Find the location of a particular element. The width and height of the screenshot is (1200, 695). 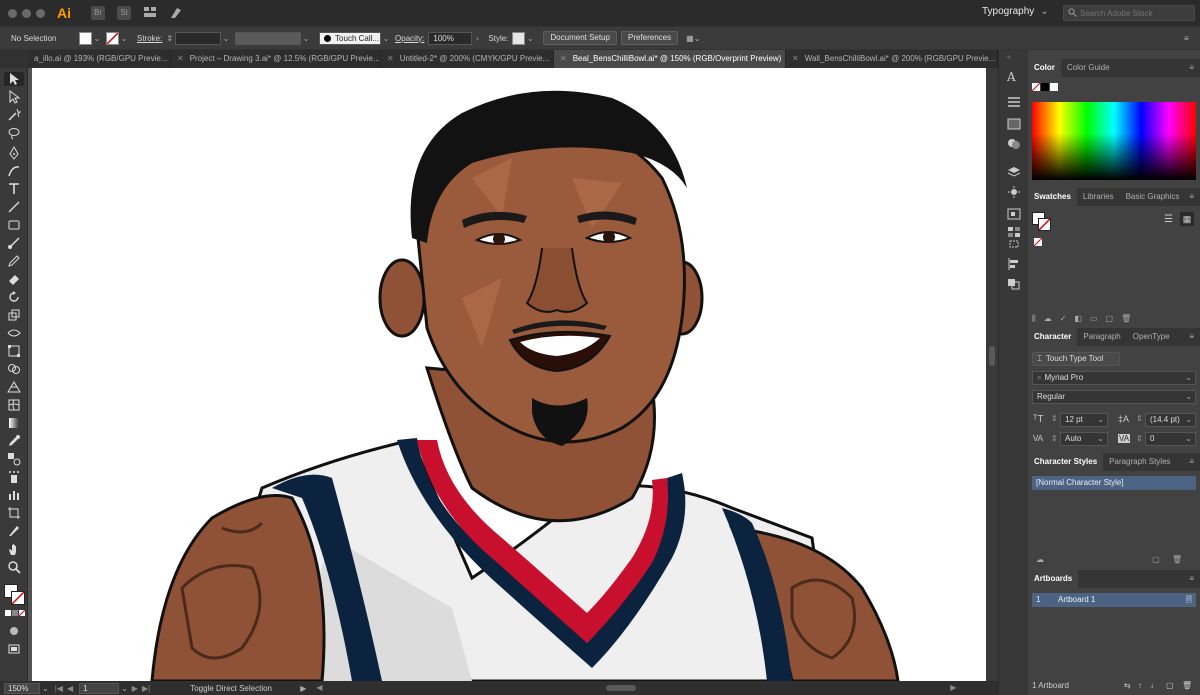

perspective-grid-tool-icon is located at coordinates (14, 387).